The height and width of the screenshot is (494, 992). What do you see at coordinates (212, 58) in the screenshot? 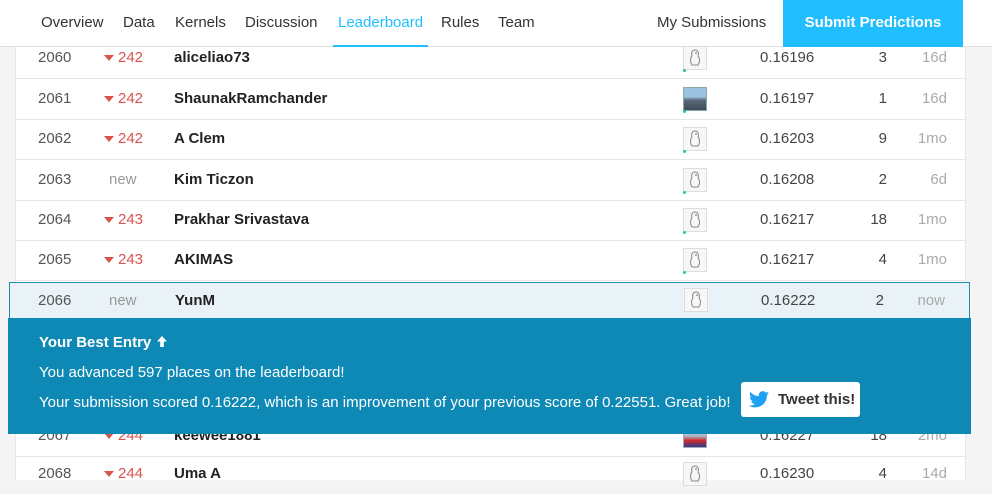
I see `team-name: aliceliao73` at bounding box center [212, 58].